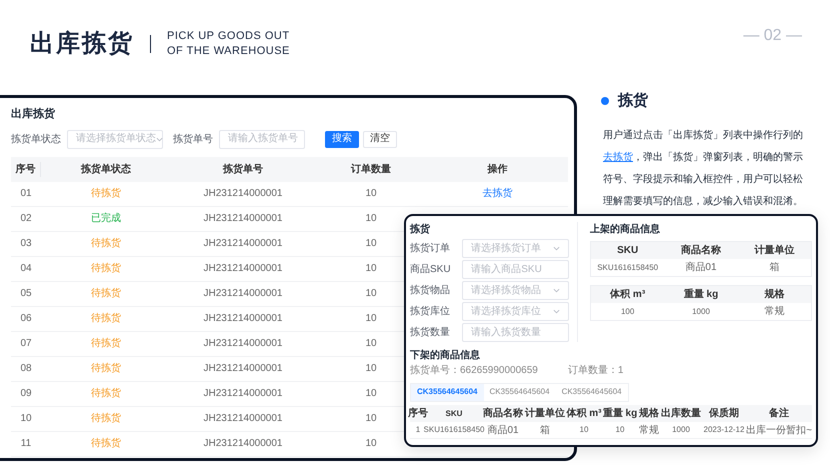 The width and height of the screenshot is (830, 476). I want to click on table-cell-text: 03, so click(26, 244).